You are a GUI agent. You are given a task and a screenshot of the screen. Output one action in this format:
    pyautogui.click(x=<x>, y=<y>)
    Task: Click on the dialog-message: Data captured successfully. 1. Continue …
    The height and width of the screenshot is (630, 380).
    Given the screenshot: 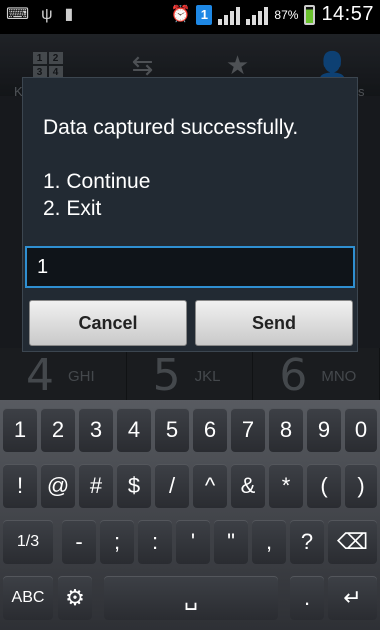 What is the action you would take?
    pyautogui.click(x=171, y=168)
    